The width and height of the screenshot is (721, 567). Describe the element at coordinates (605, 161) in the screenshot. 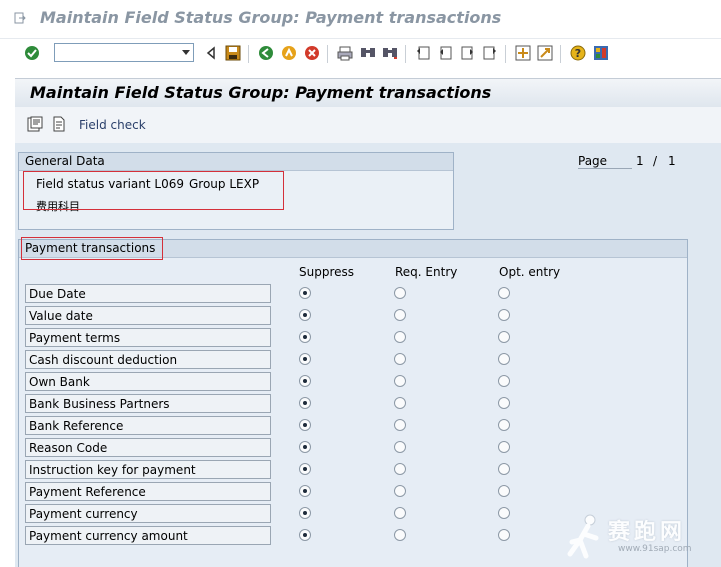

I see `page-label: Page` at that location.